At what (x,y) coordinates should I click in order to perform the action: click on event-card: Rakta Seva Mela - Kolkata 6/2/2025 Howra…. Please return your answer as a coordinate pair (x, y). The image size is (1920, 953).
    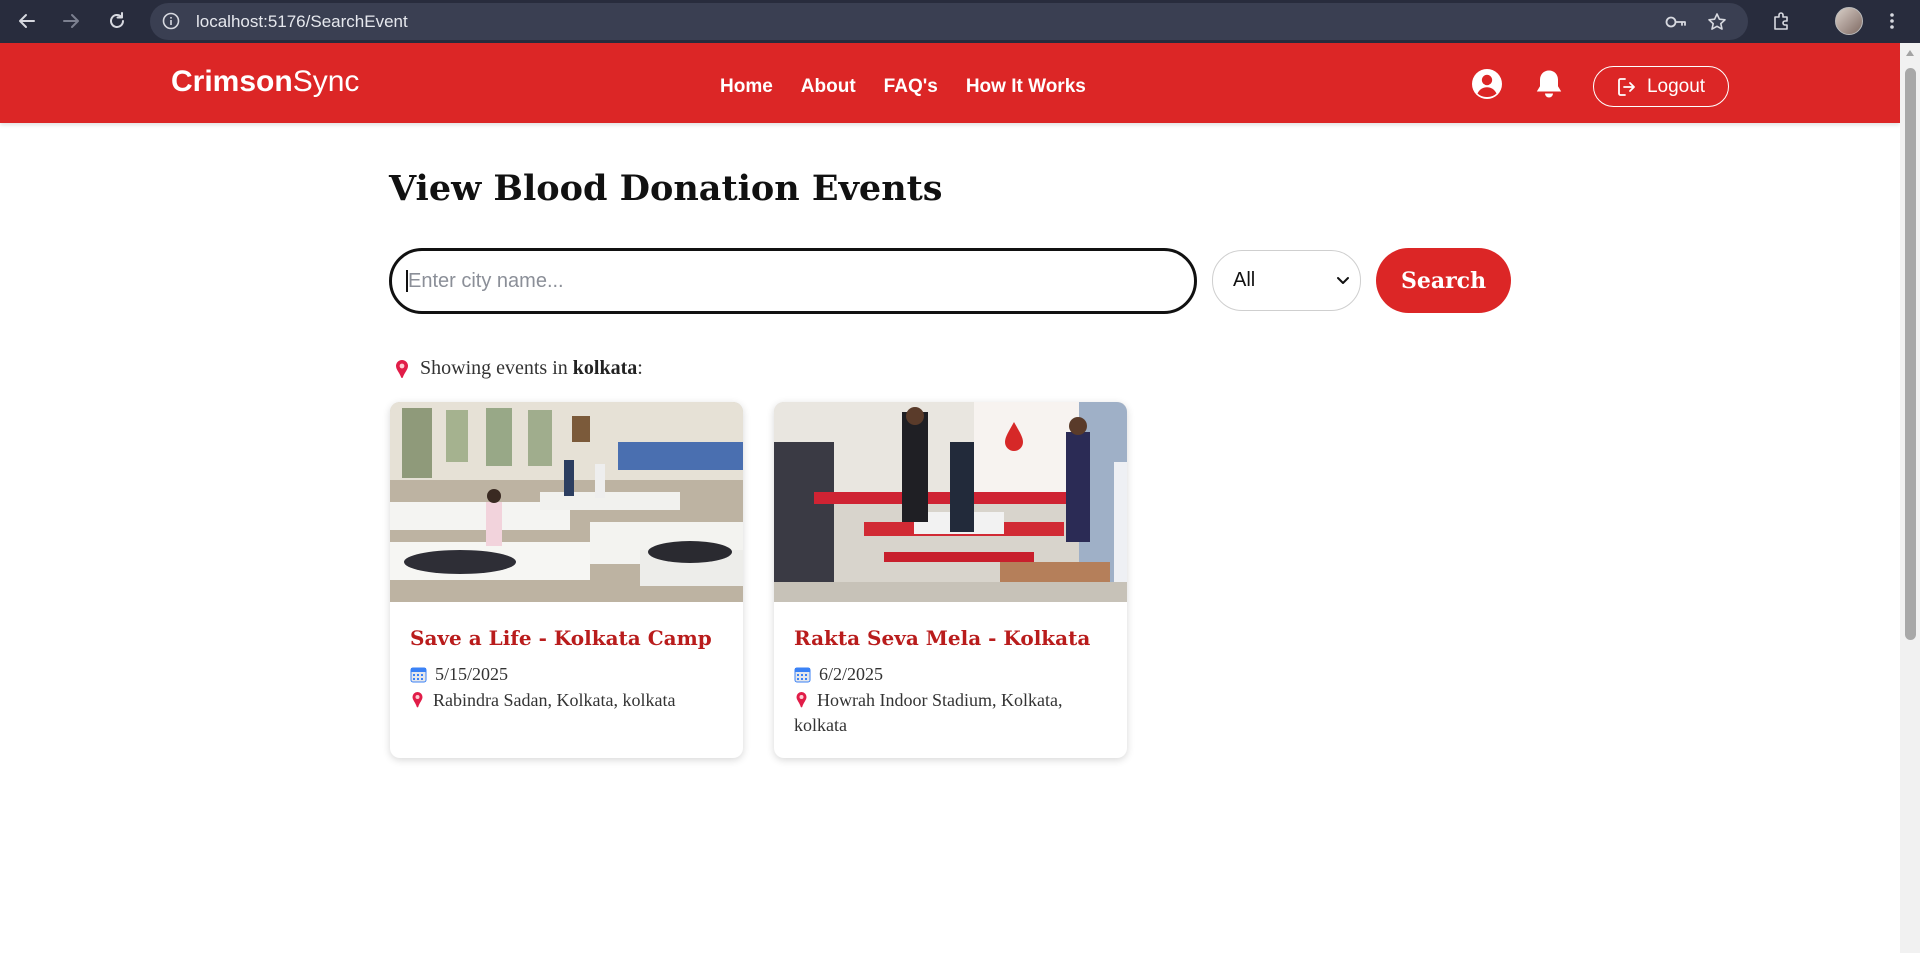
    Looking at the image, I should click on (950, 580).